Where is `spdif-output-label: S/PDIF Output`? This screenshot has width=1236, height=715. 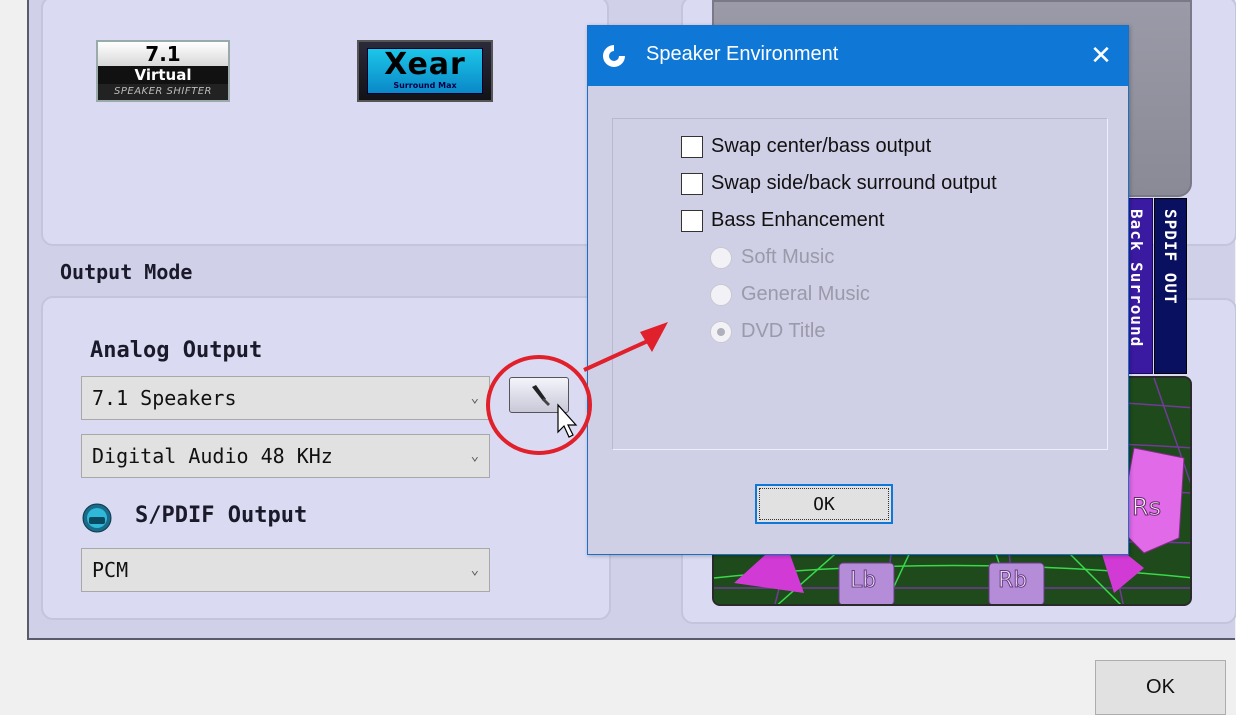 spdif-output-label: S/PDIF Output is located at coordinates (221, 515).